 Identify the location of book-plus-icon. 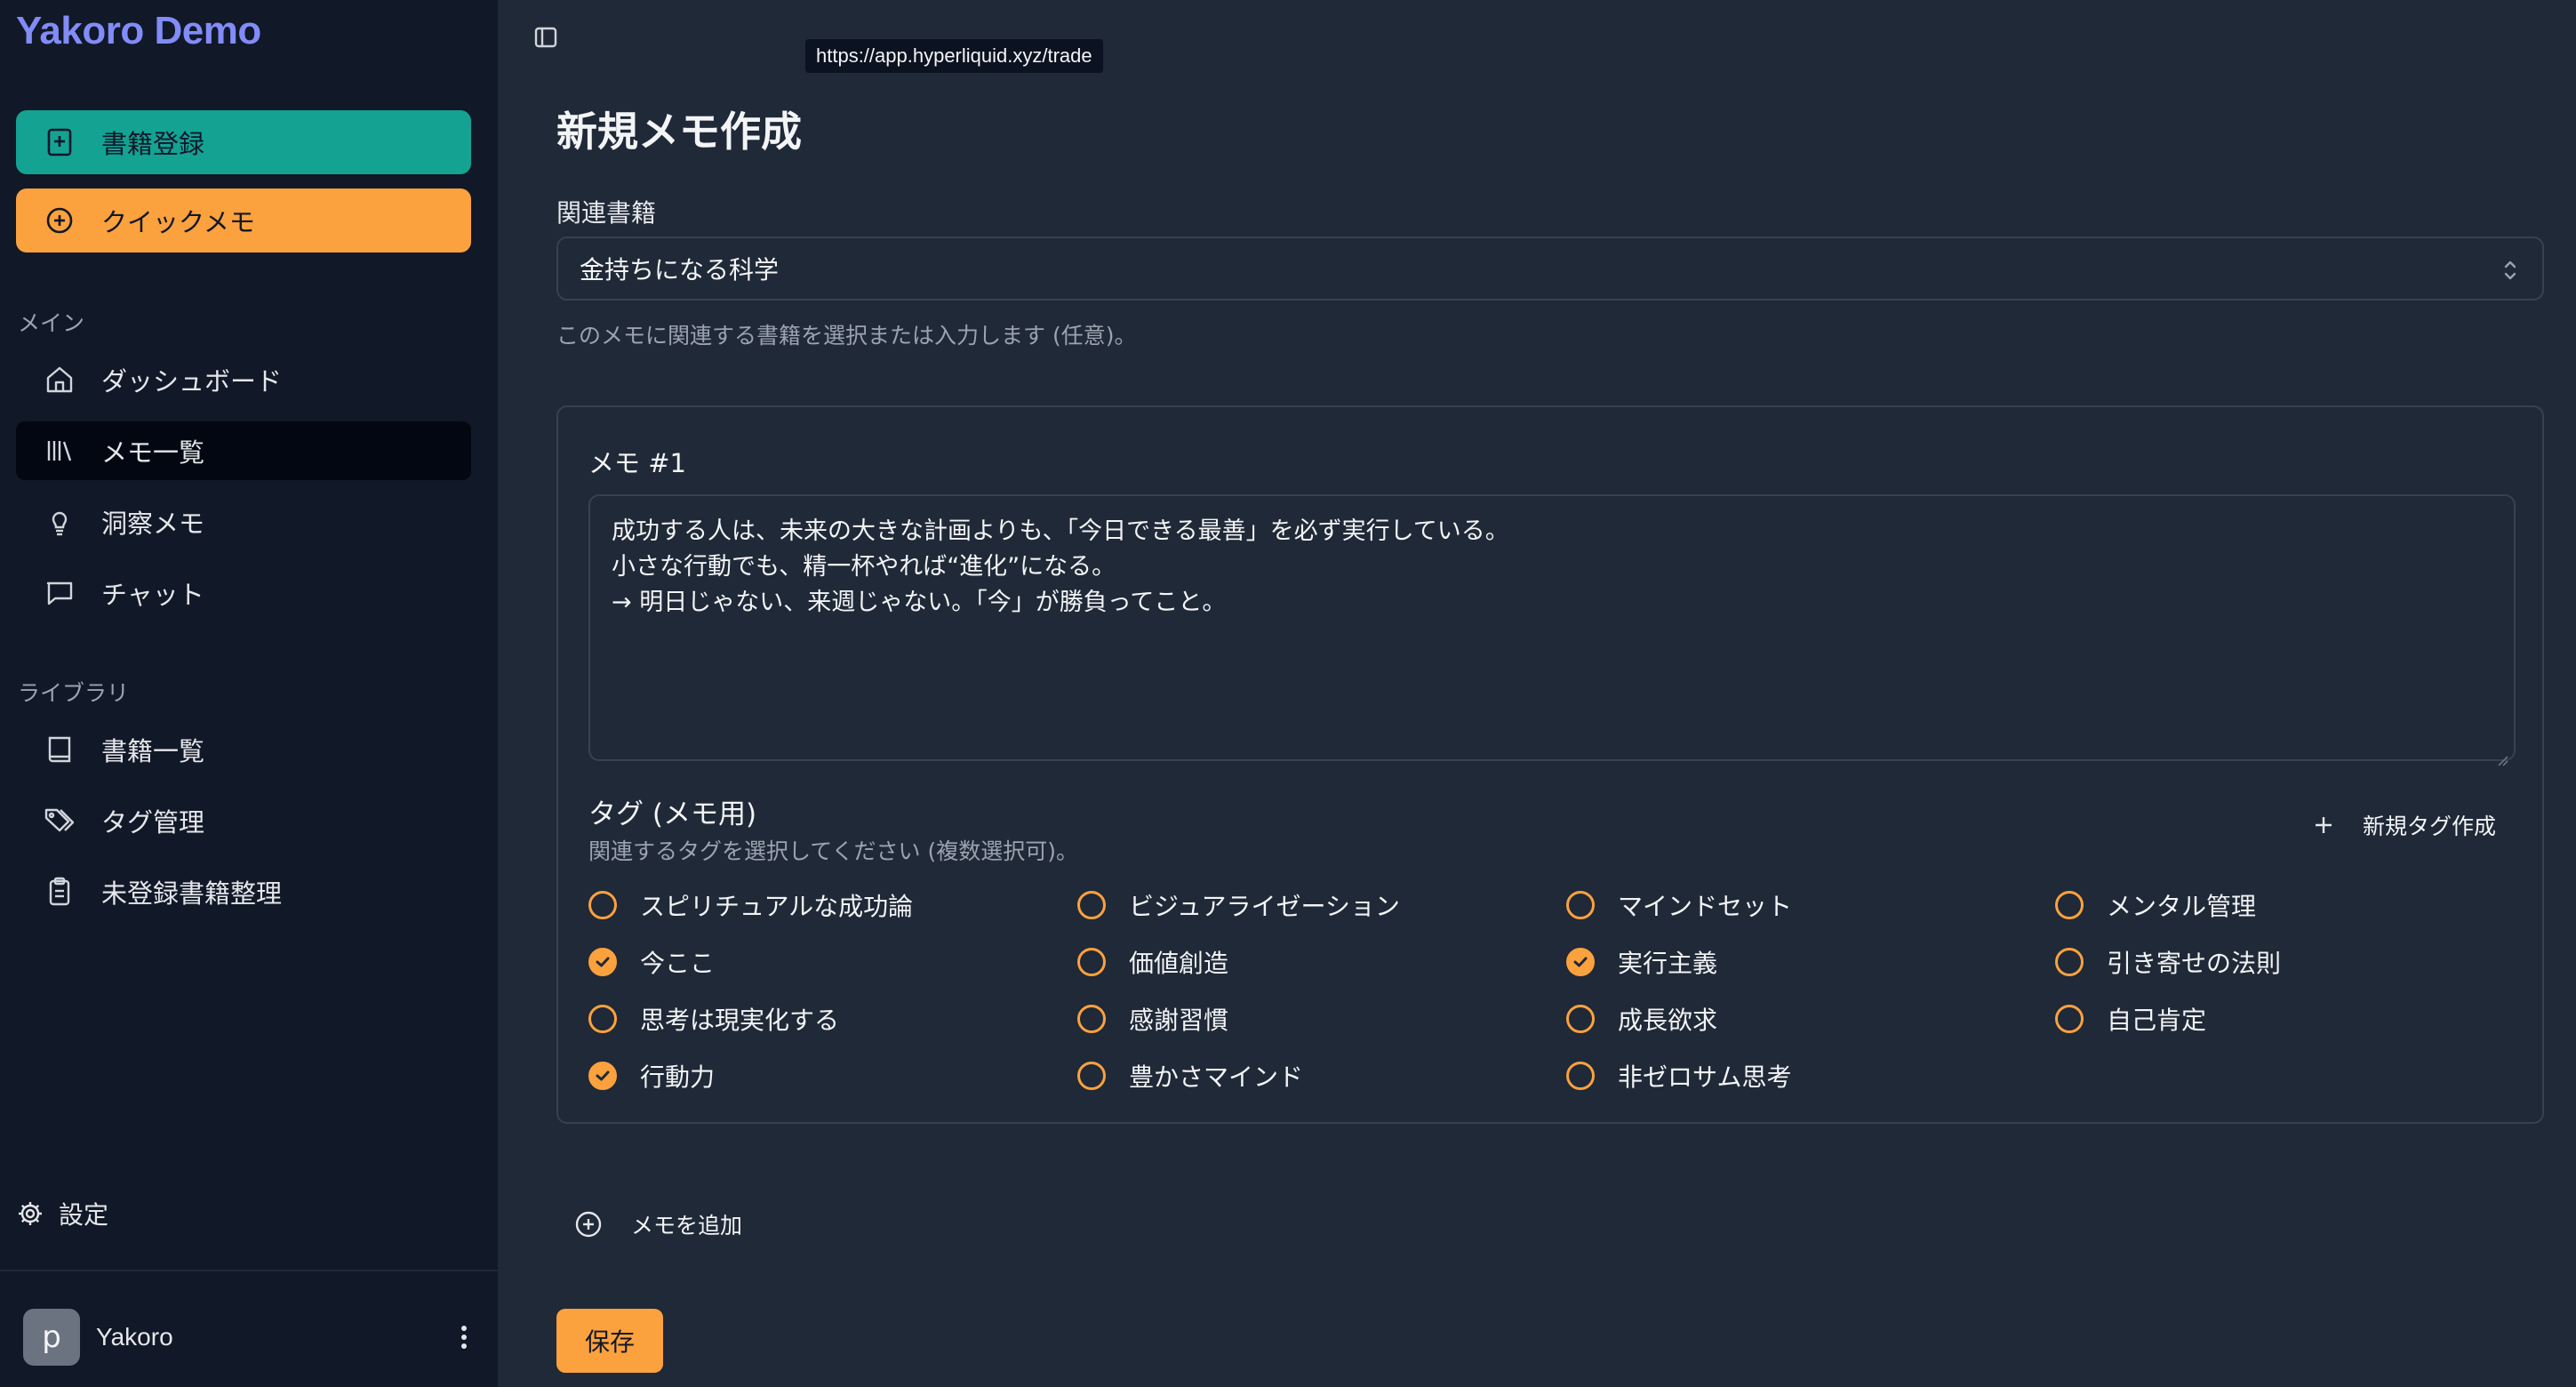
(59, 142).